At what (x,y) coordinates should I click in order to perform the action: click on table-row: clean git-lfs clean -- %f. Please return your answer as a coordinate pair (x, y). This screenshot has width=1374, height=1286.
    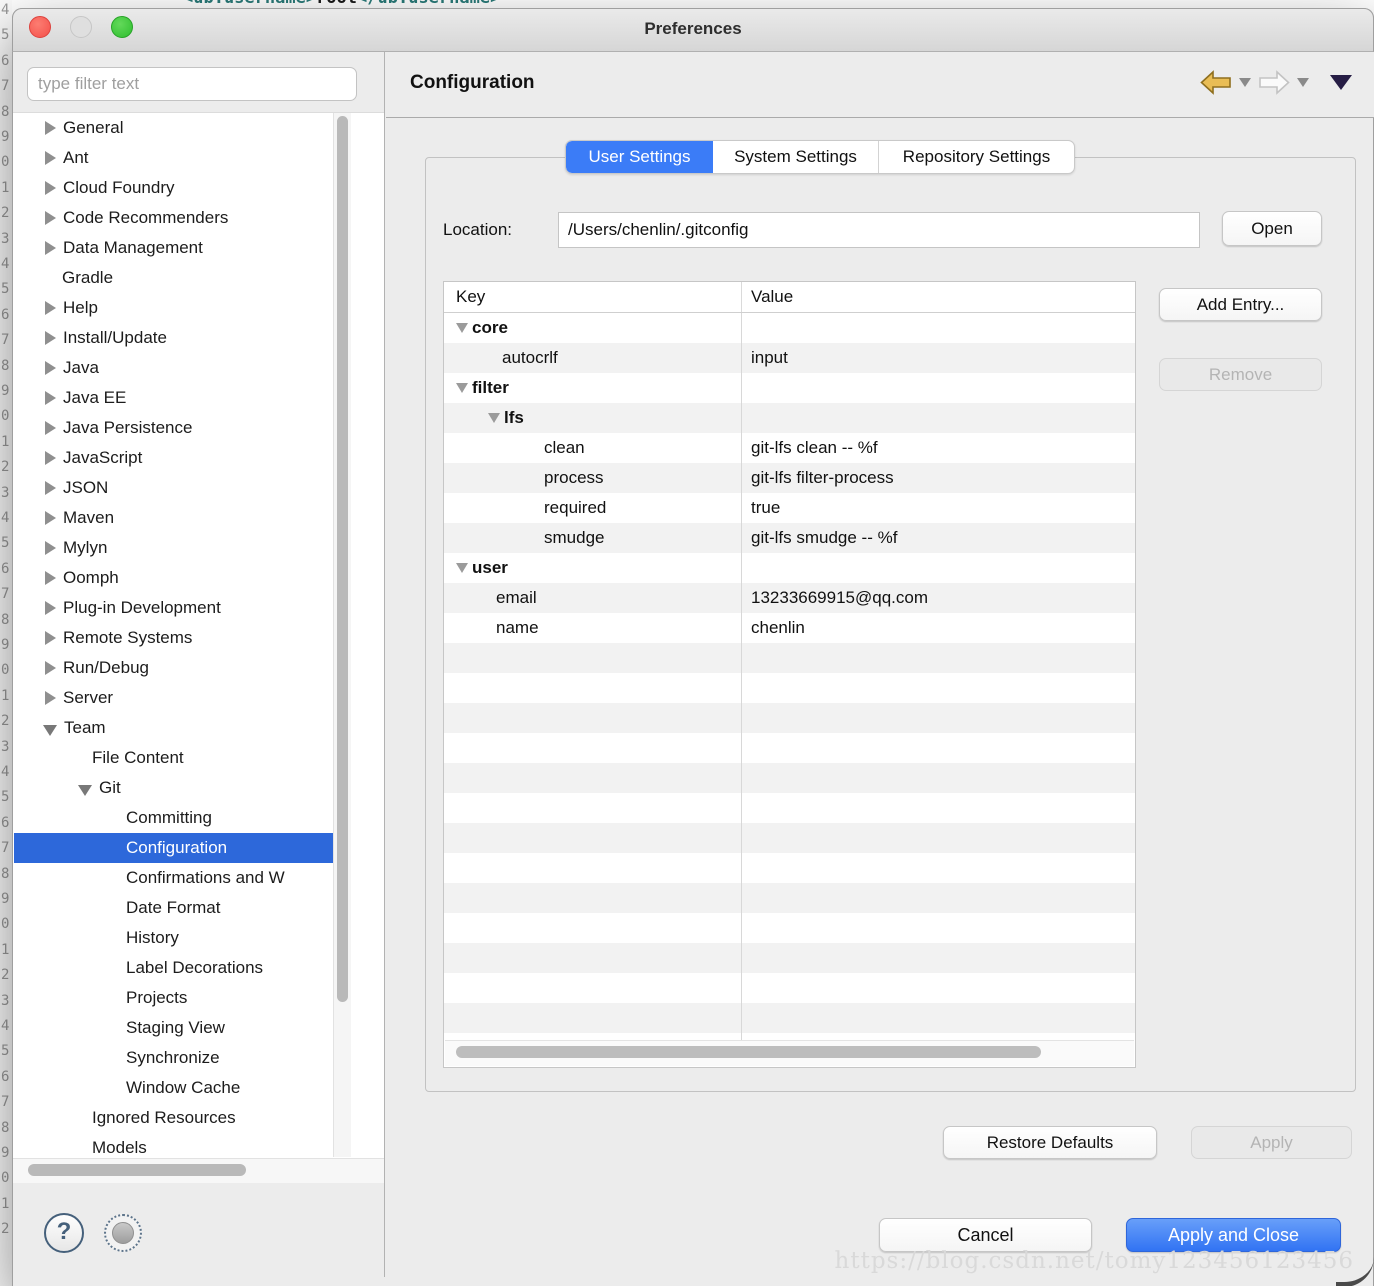
    Looking at the image, I should click on (789, 448).